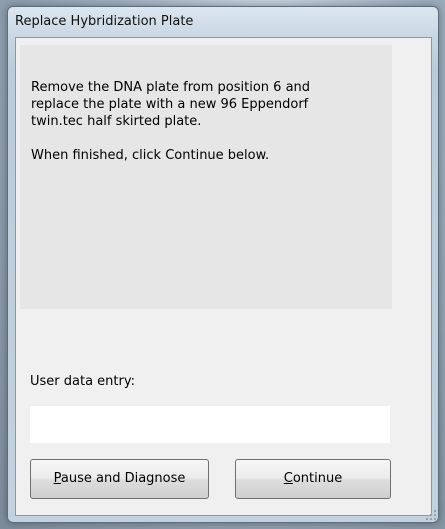 The width and height of the screenshot is (445, 529). What do you see at coordinates (207, 138) in the screenshot?
I see `message-spacer` at bounding box center [207, 138].